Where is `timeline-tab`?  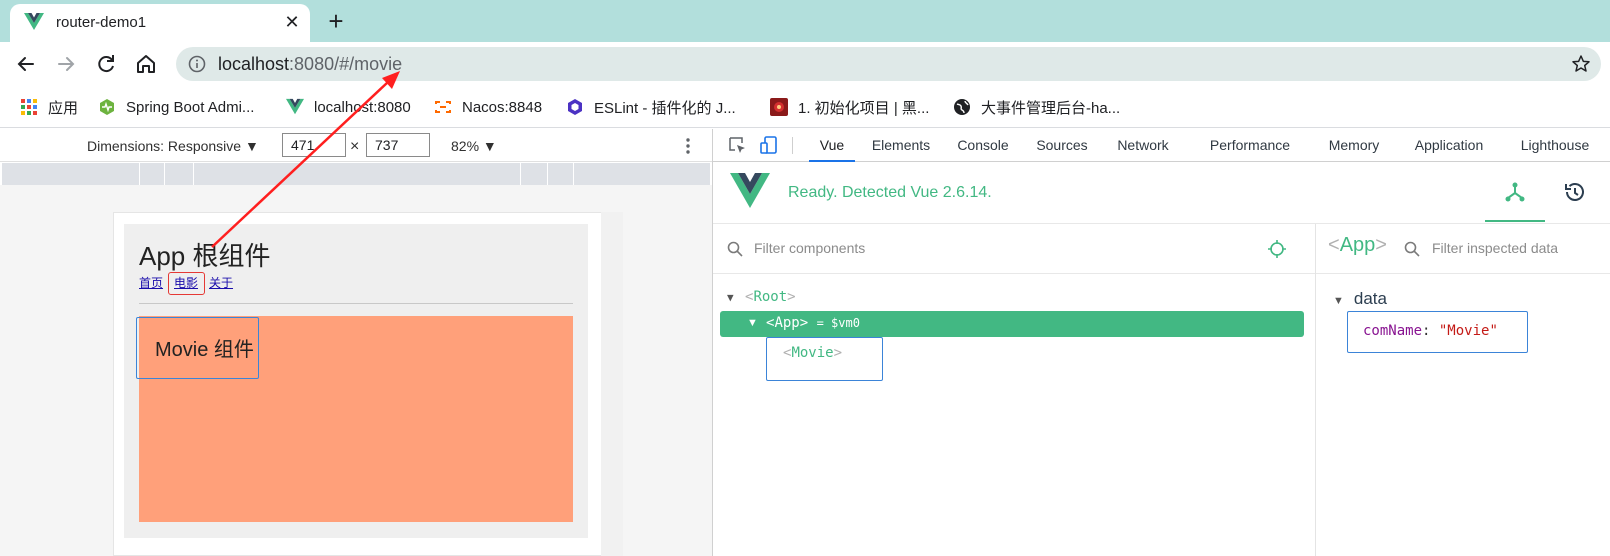 timeline-tab is located at coordinates (1575, 192).